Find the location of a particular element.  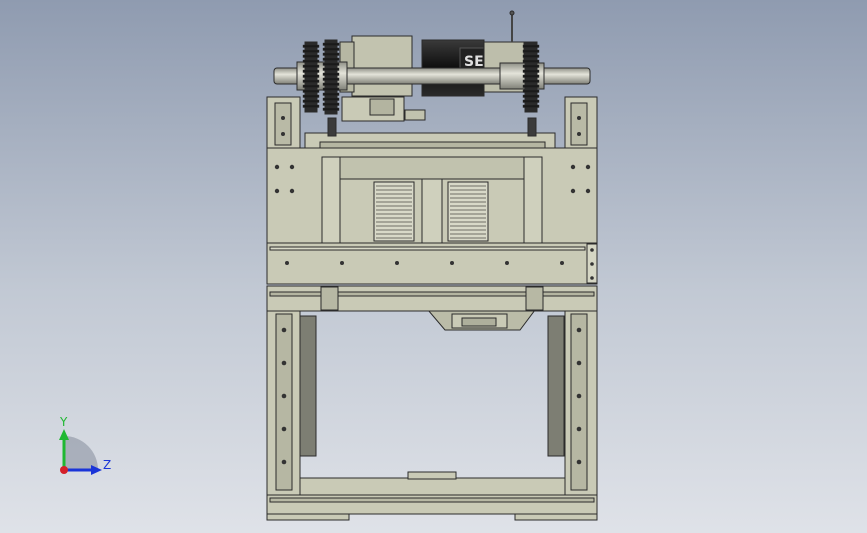

triad-quadrant is located at coordinates (81, 453).